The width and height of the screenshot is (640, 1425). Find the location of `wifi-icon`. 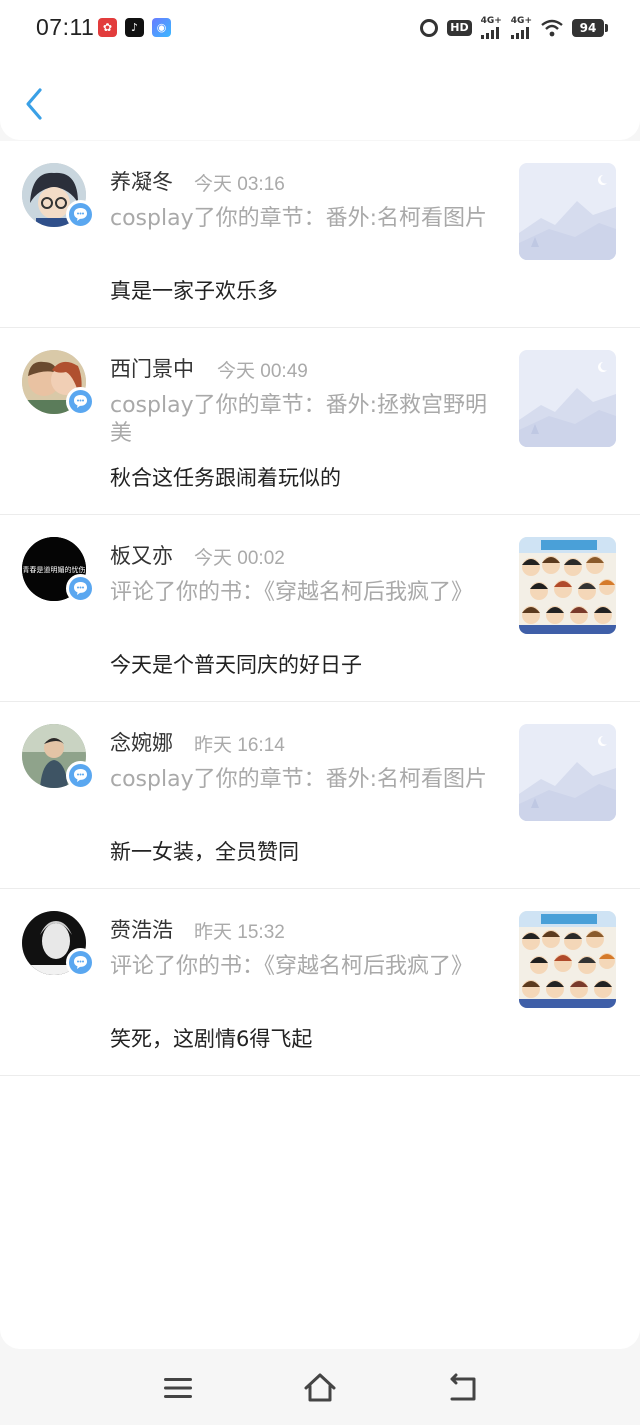

wifi-icon is located at coordinates (552, 28).